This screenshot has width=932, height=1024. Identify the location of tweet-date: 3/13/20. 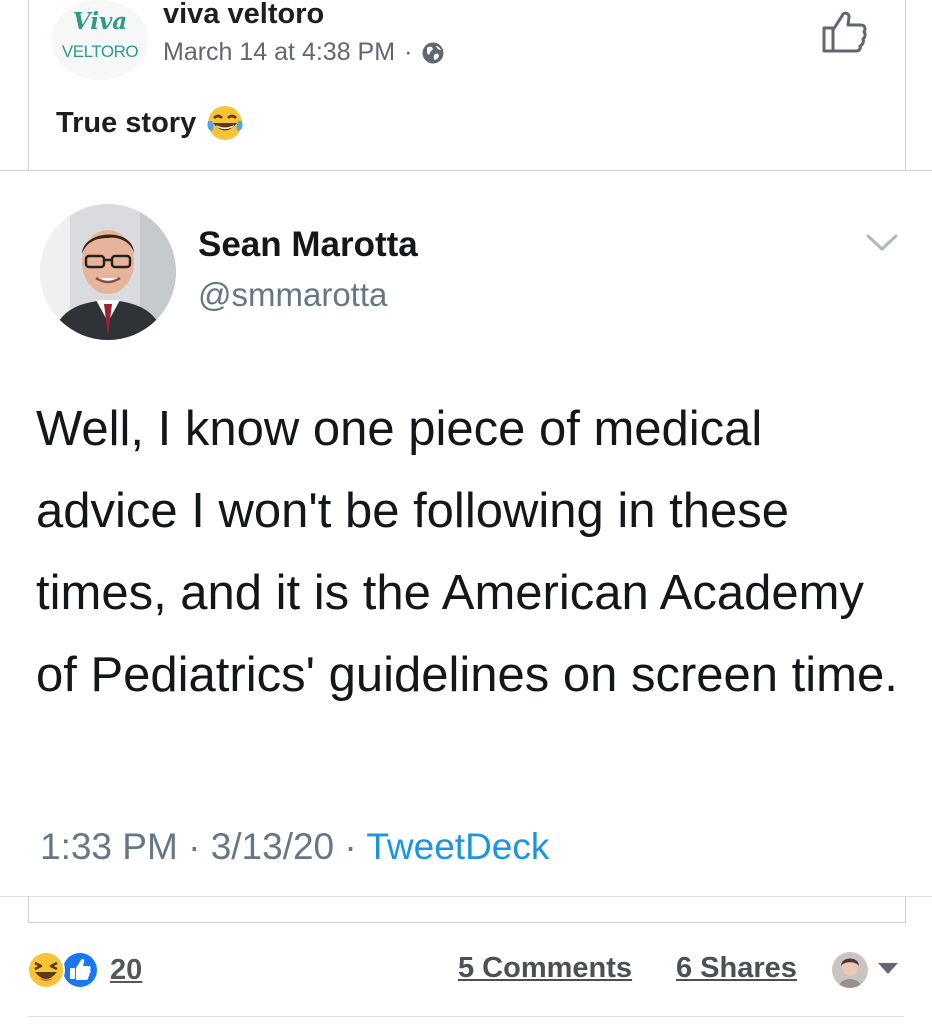
(272, 846).